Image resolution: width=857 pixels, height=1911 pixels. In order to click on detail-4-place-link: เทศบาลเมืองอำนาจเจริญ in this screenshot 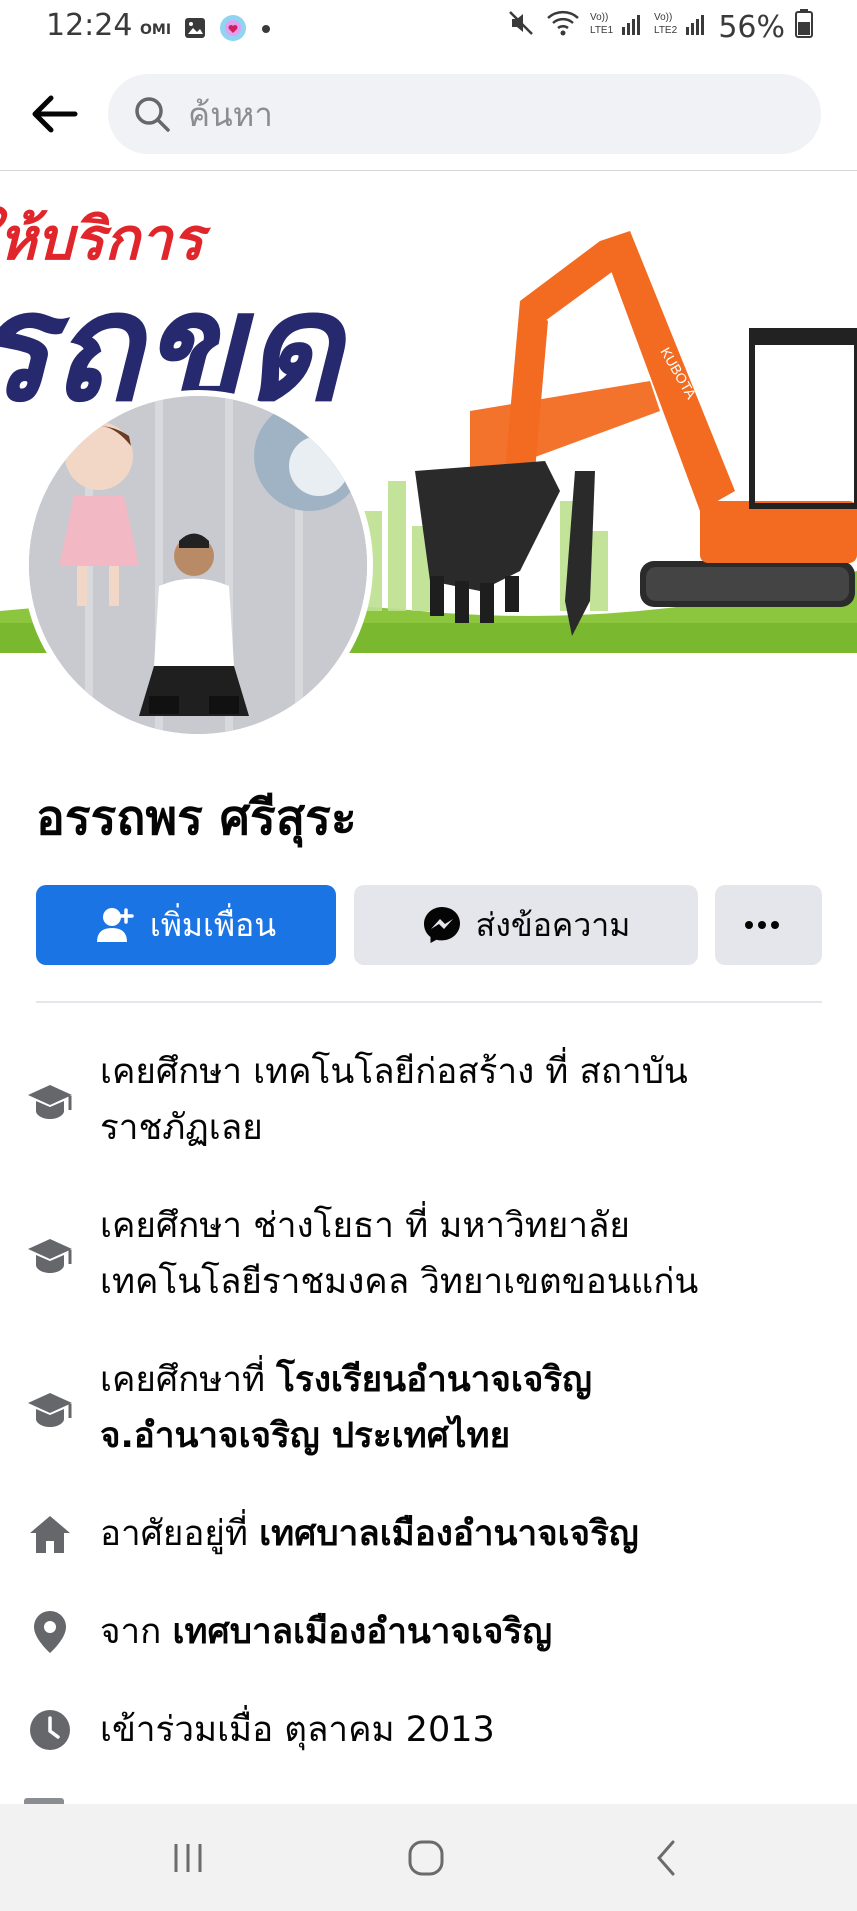, I will do `click(449, 1534)`.